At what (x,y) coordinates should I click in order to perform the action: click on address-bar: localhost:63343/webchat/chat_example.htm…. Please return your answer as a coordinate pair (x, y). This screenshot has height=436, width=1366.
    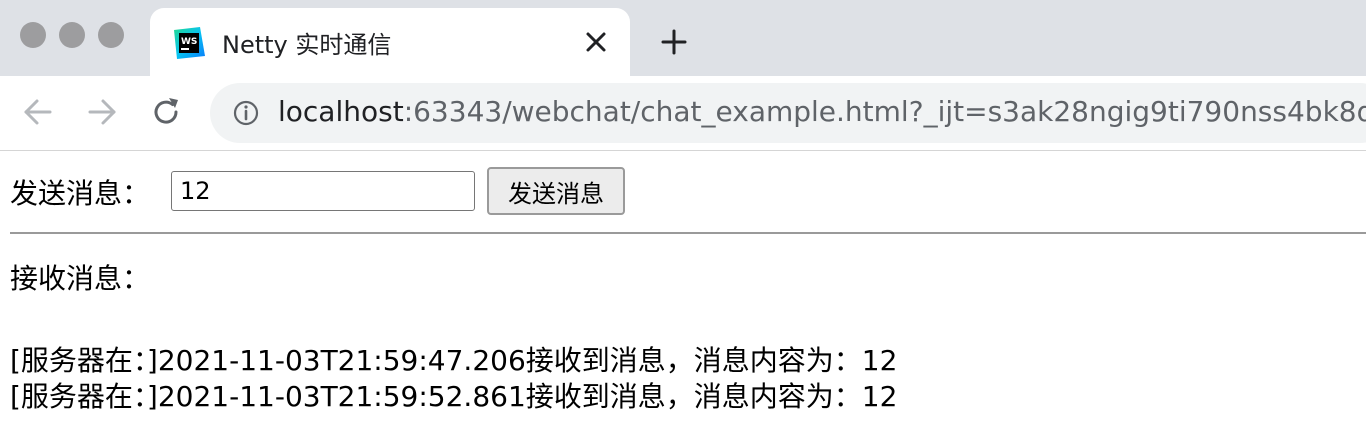
    Looking at the image, I should click on (788, 113).